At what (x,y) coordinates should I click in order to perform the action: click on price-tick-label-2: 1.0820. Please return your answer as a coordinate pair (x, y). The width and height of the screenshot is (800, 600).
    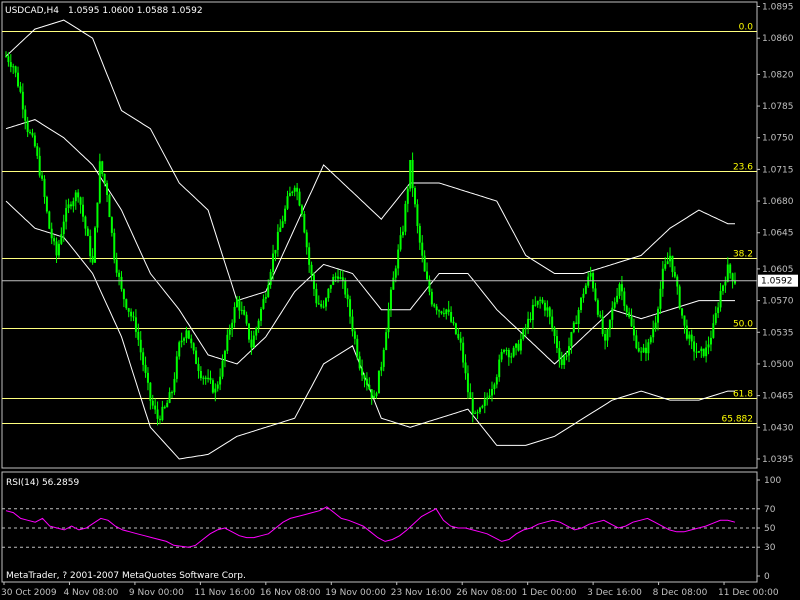
    Looking at the image, I should click on (778, 75).